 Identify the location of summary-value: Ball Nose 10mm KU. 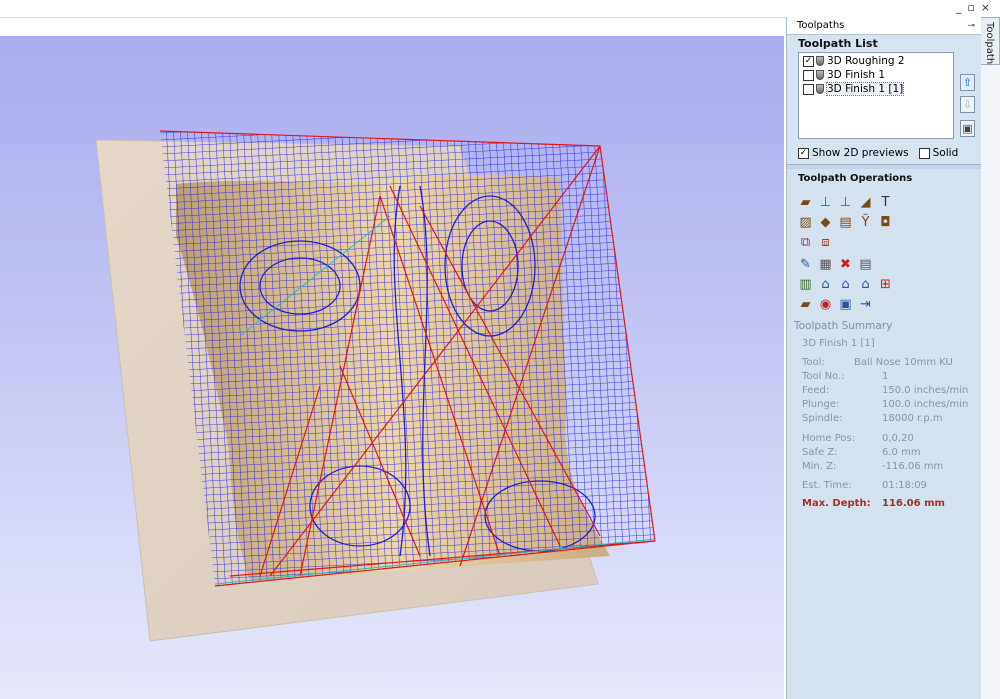
(903, 362).